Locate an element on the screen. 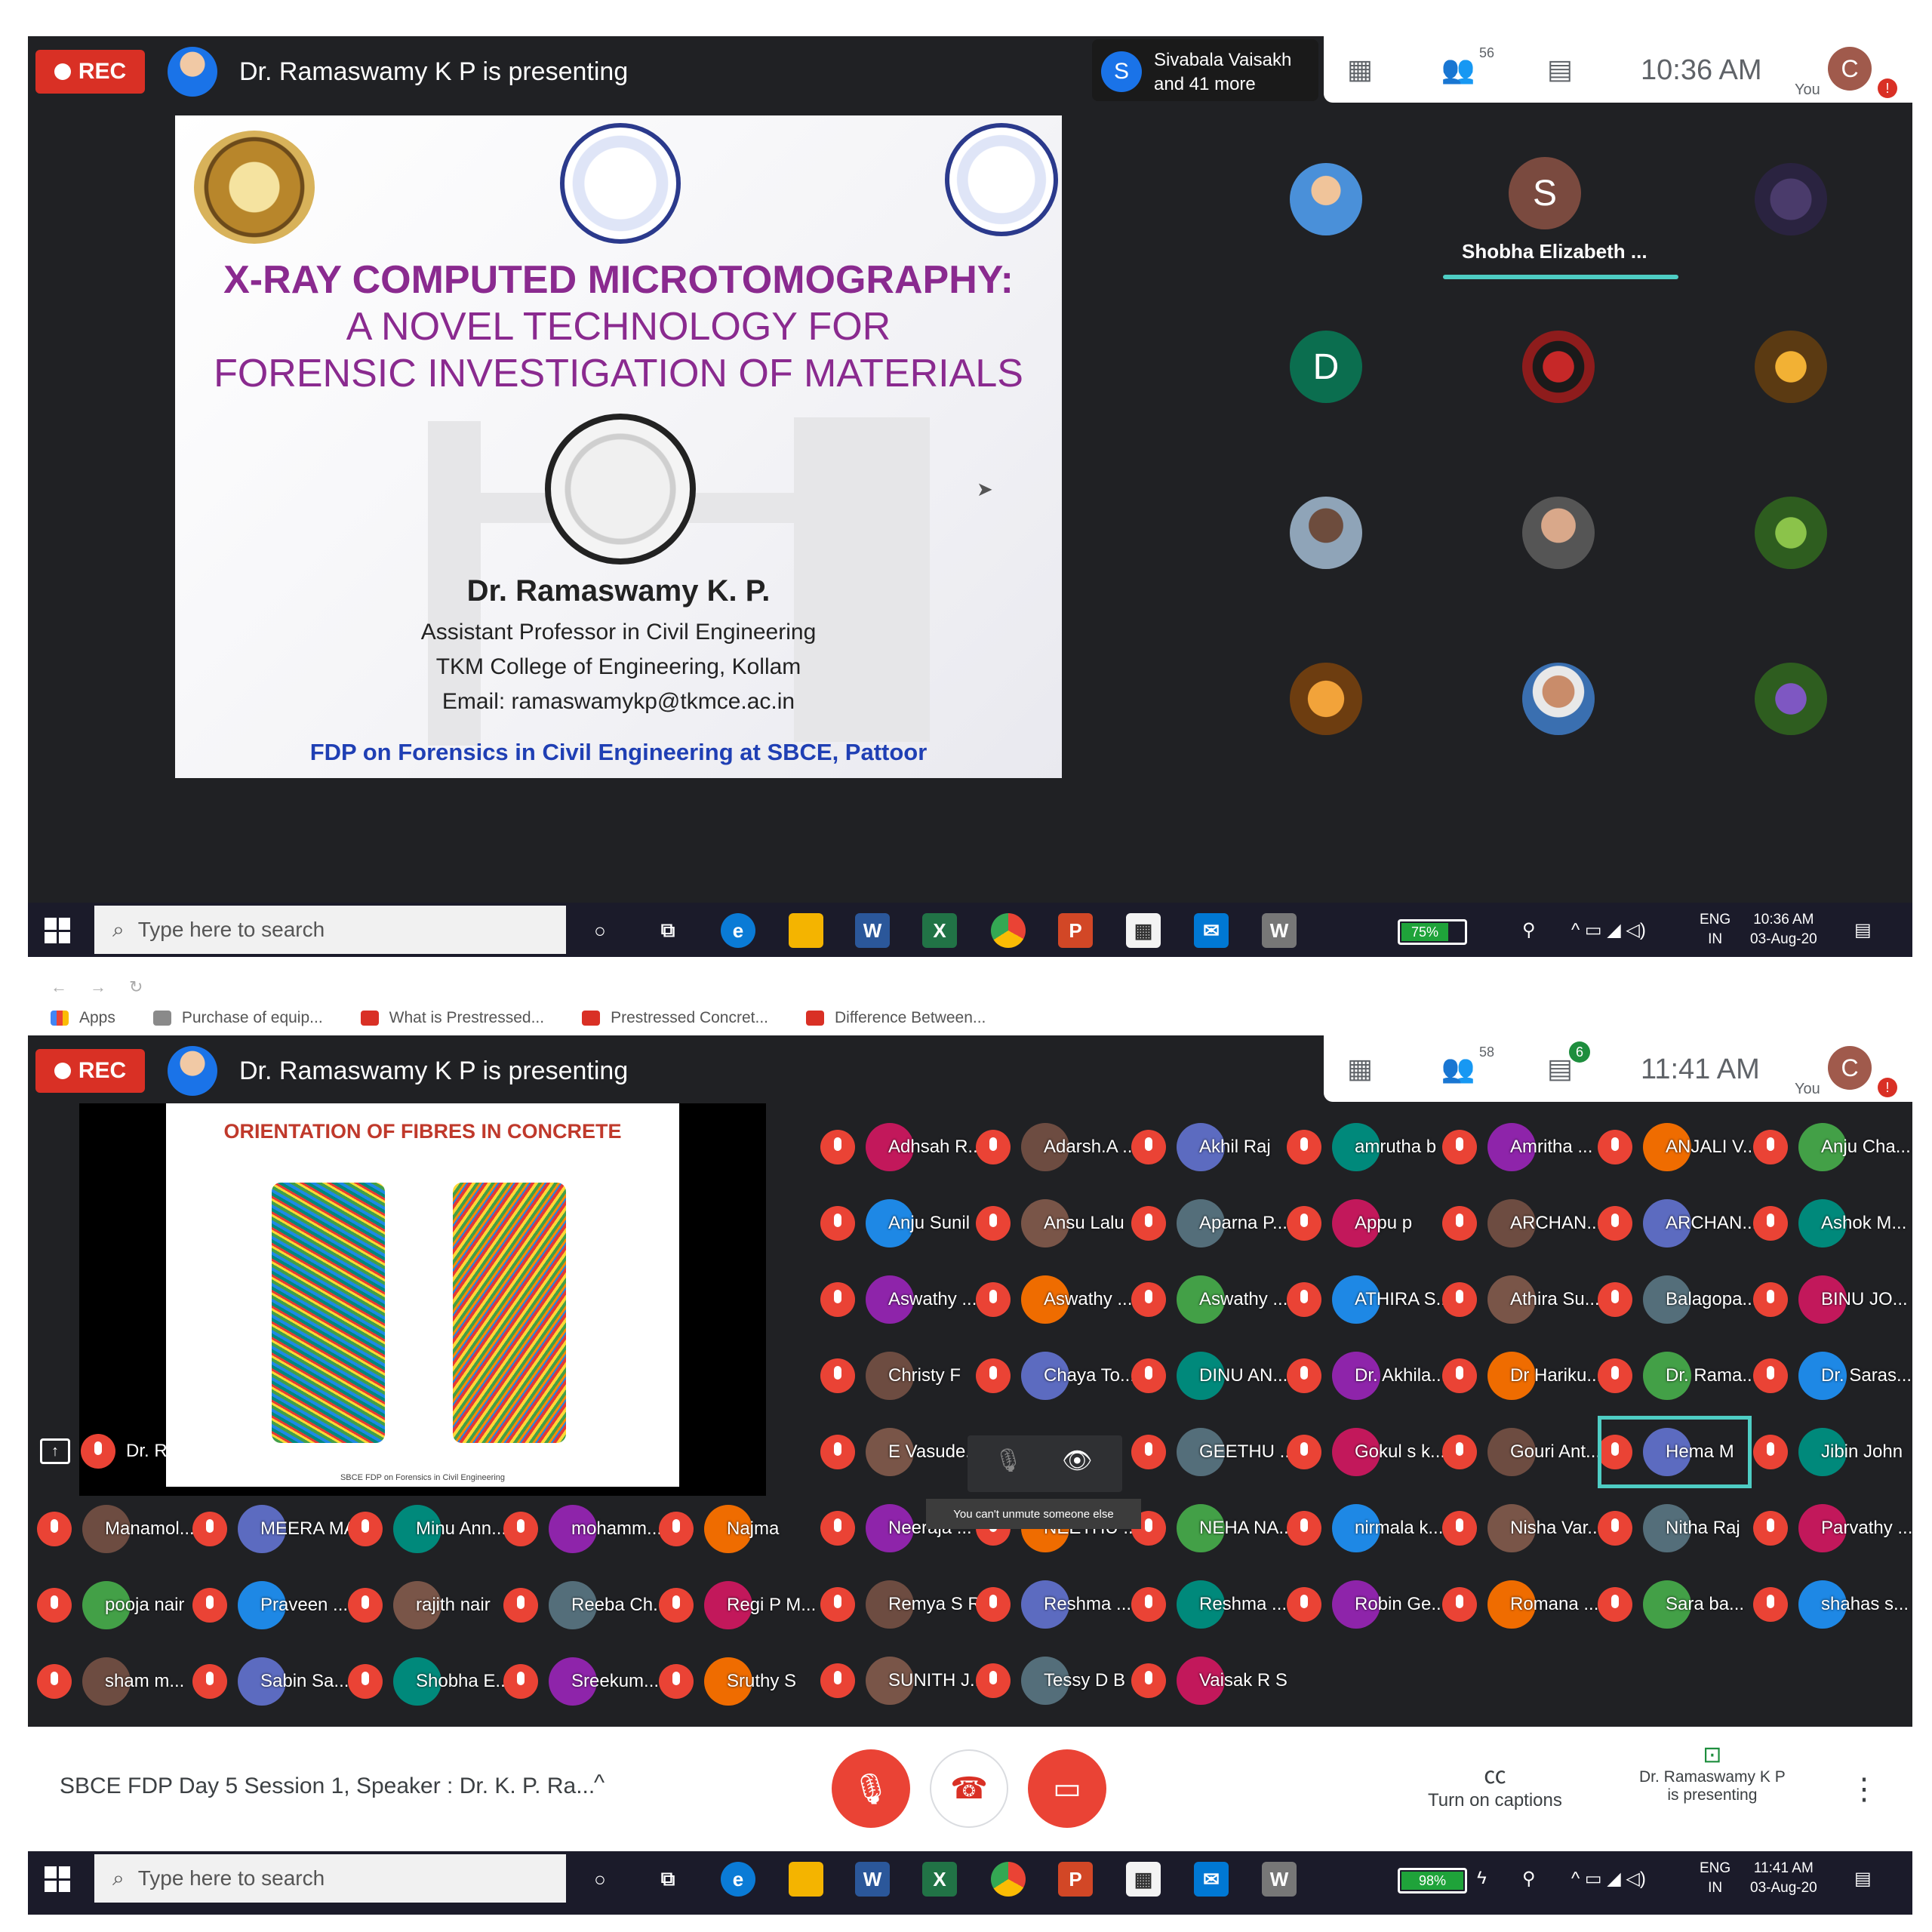 This screenshot has width=1932, height=1932. participant-tile: Appu p is located at coordinates (1349, 1223).